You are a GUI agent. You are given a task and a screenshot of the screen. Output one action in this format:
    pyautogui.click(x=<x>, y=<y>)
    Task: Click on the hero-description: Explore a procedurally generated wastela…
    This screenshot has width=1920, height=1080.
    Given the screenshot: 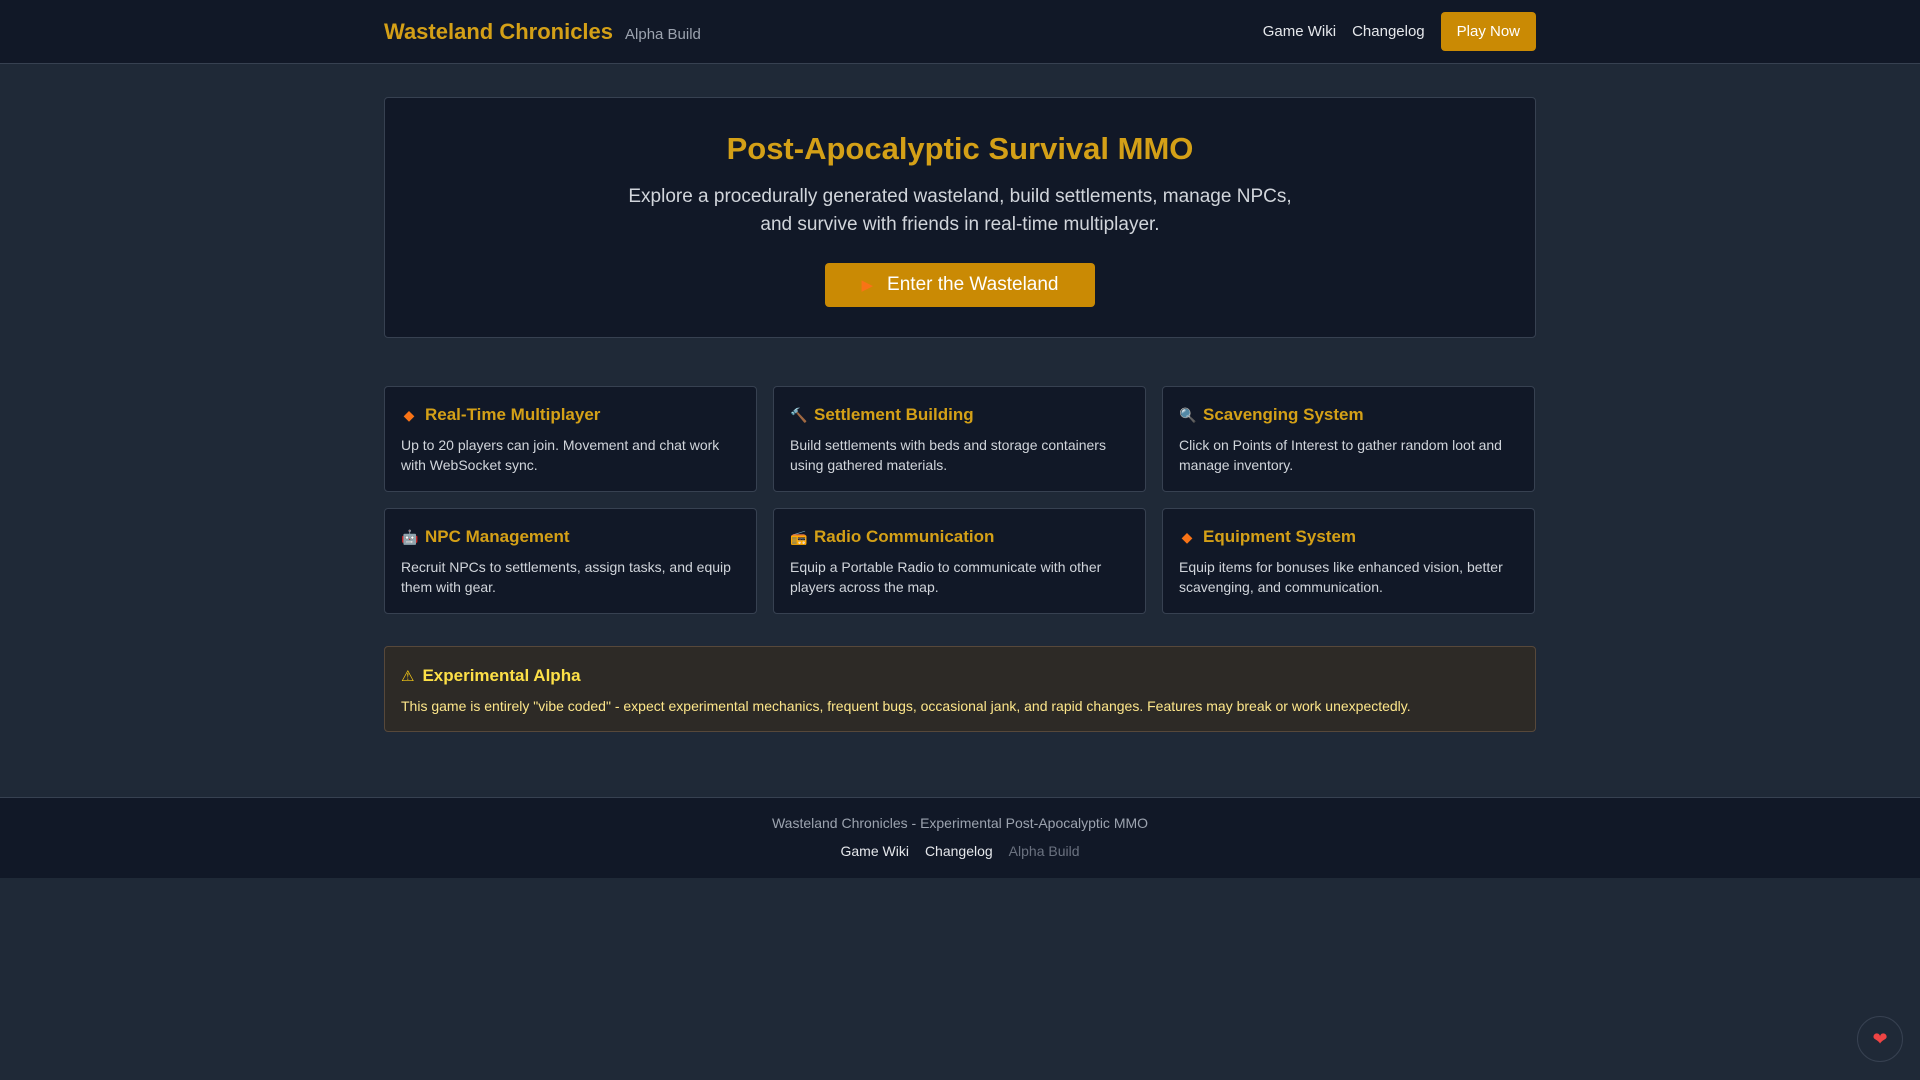 What is the action you would take?
    pyautogui.click(x=960, y=211)
    